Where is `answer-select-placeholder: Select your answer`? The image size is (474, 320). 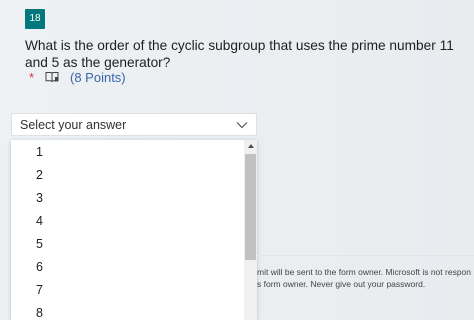 answer-select-placeholder: Select your answer is located at coordinates (73, 124).